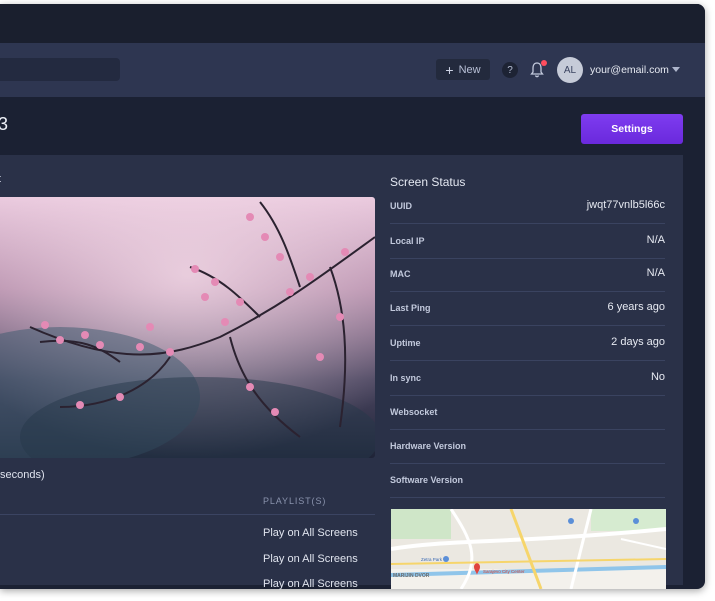 The height and width of the screenshot is (601, 715). What do you see at coordinates (527, 378) in the screenshot?
I see `status-row-in-sync: In sync No` at bounding box center [527, 378].